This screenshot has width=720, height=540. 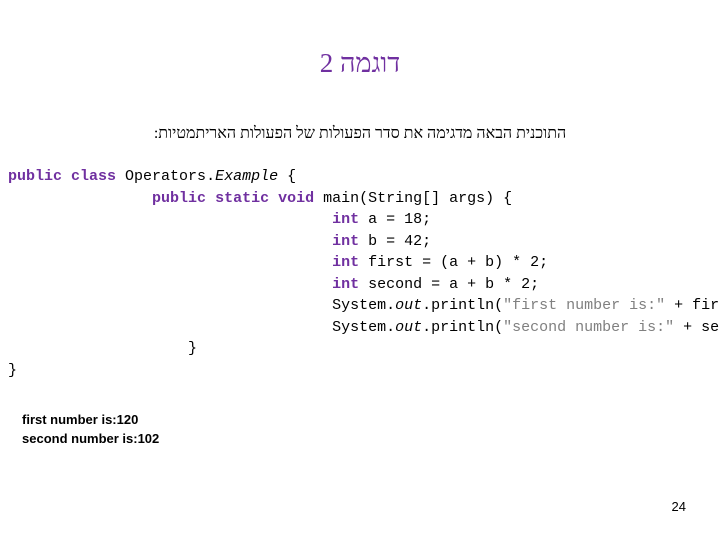 What do you see at coordinates (94, 176) in the screenshot?
I see `code-token: class` at bounding box center [94, 176].